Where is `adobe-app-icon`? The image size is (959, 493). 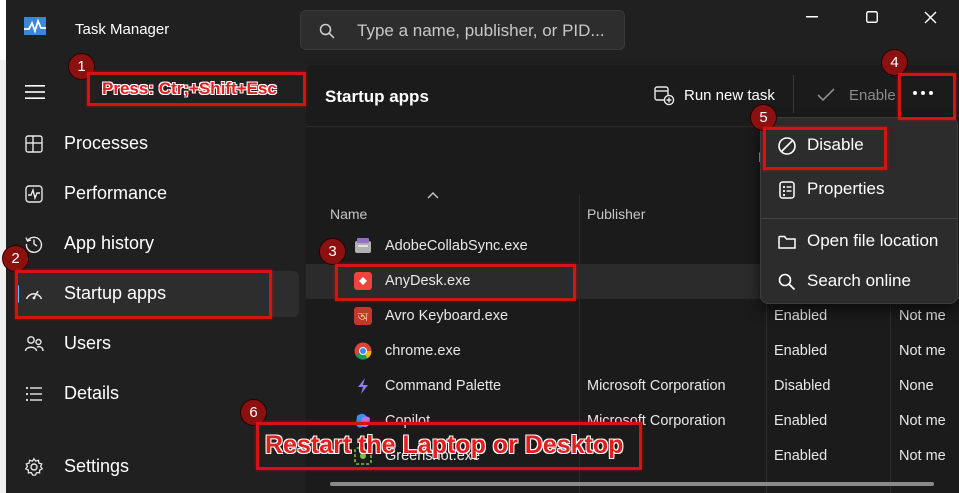
adobe-app-icon is located at coordinates (363, 245).